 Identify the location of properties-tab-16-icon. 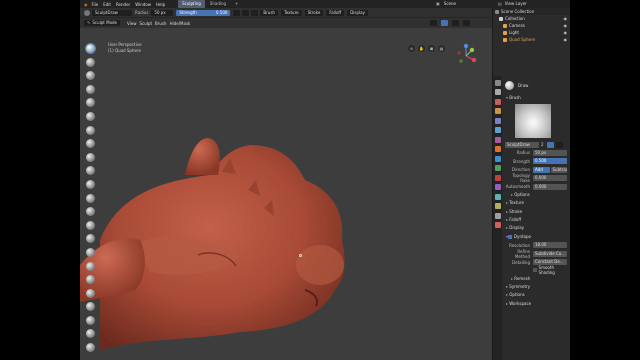
(497, 225).